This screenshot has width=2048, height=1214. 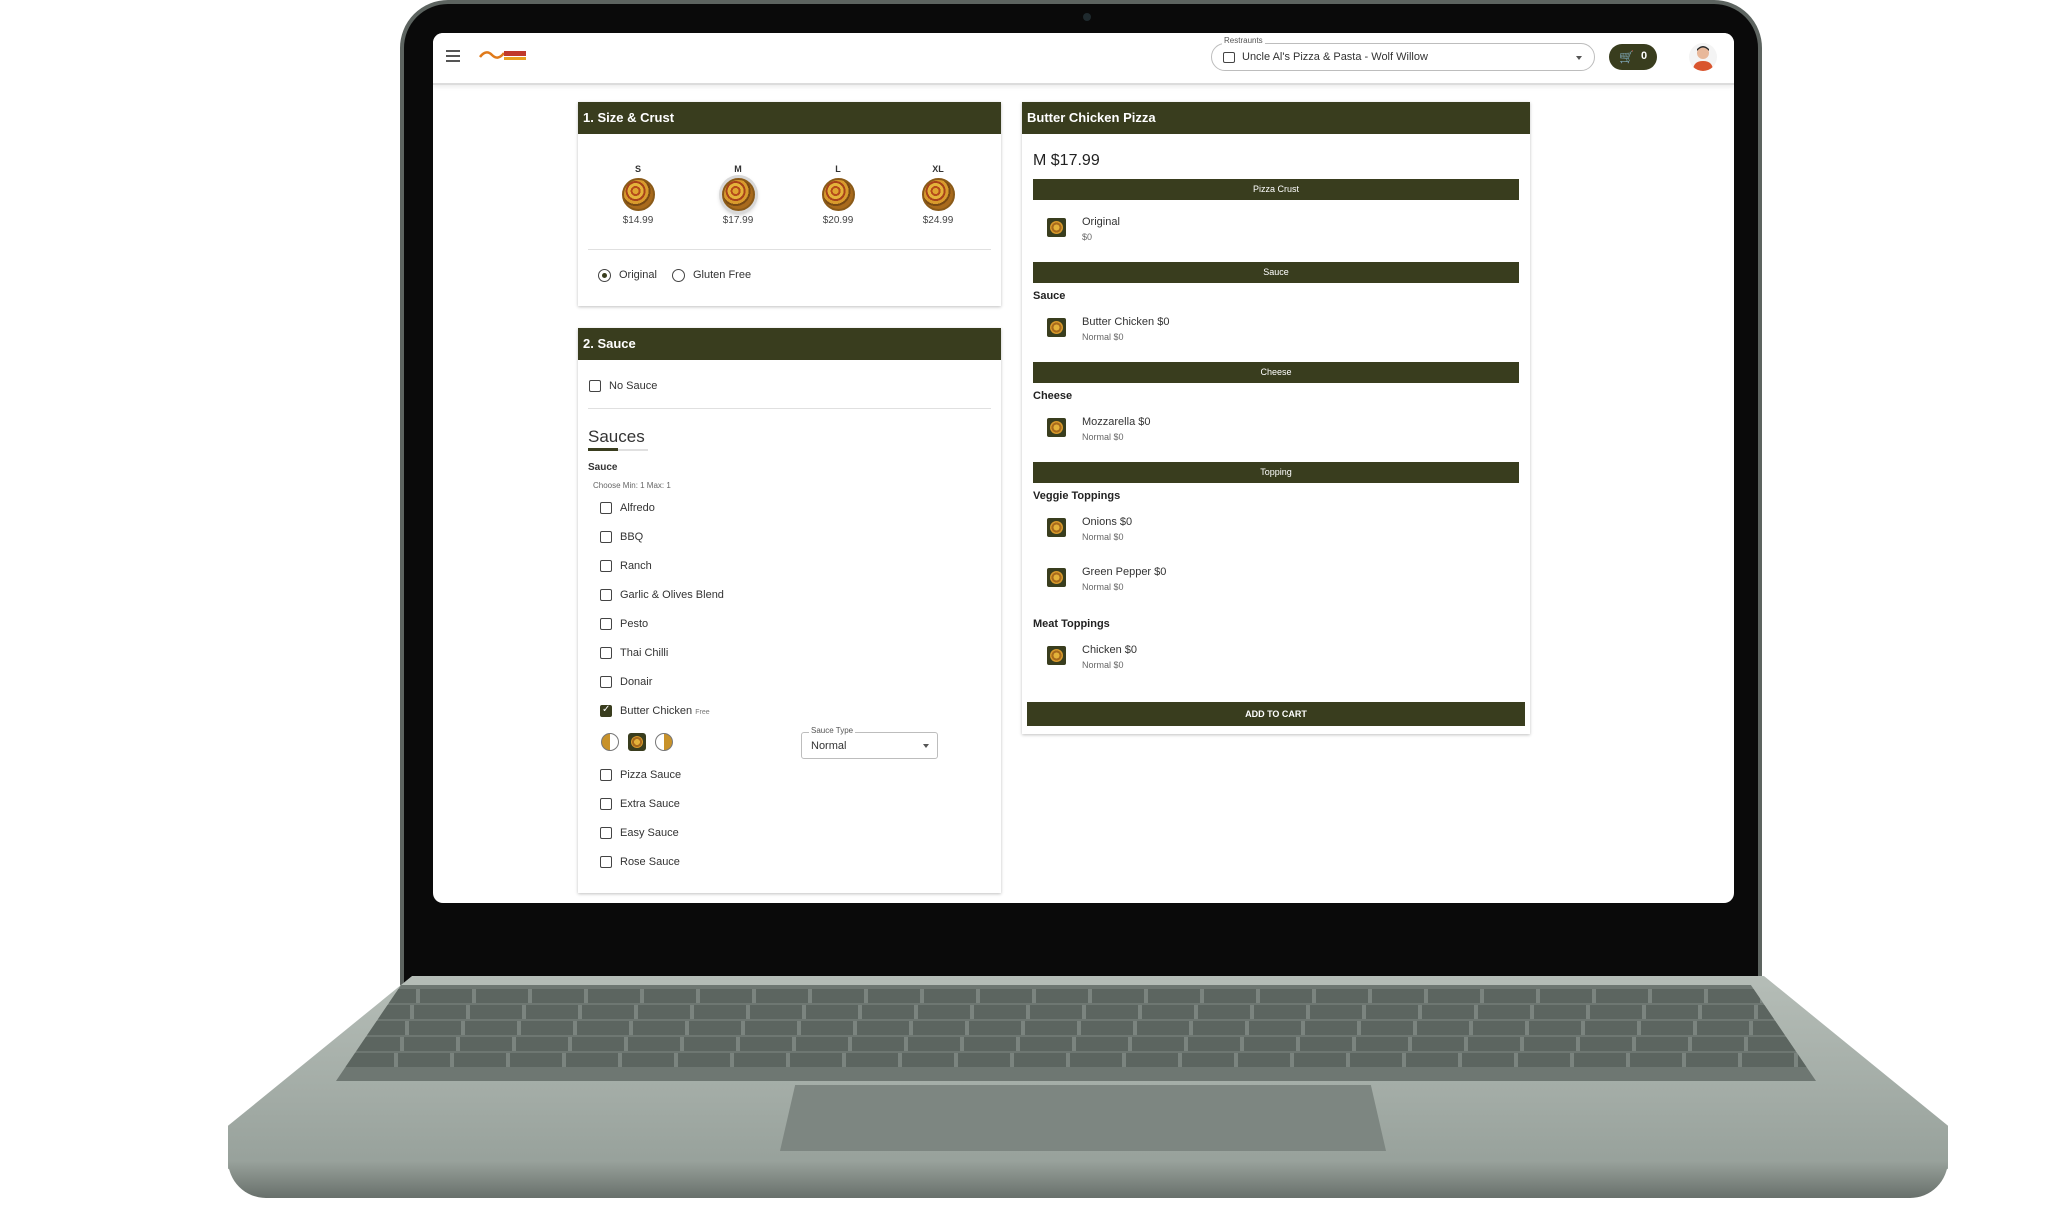 What do you see at coordinates (606, 566) in the screenshot?
I see `sauce-checkbox-ranch` at bounding box center [606, 566].